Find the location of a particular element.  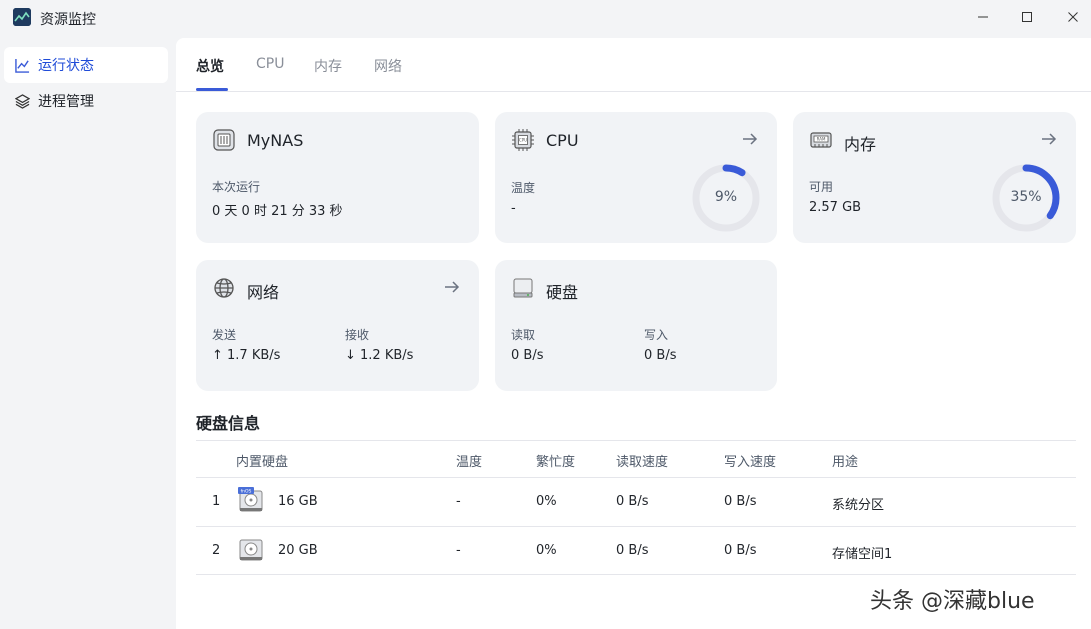

memory-title: 内存 is located at coordinates (860, 144).